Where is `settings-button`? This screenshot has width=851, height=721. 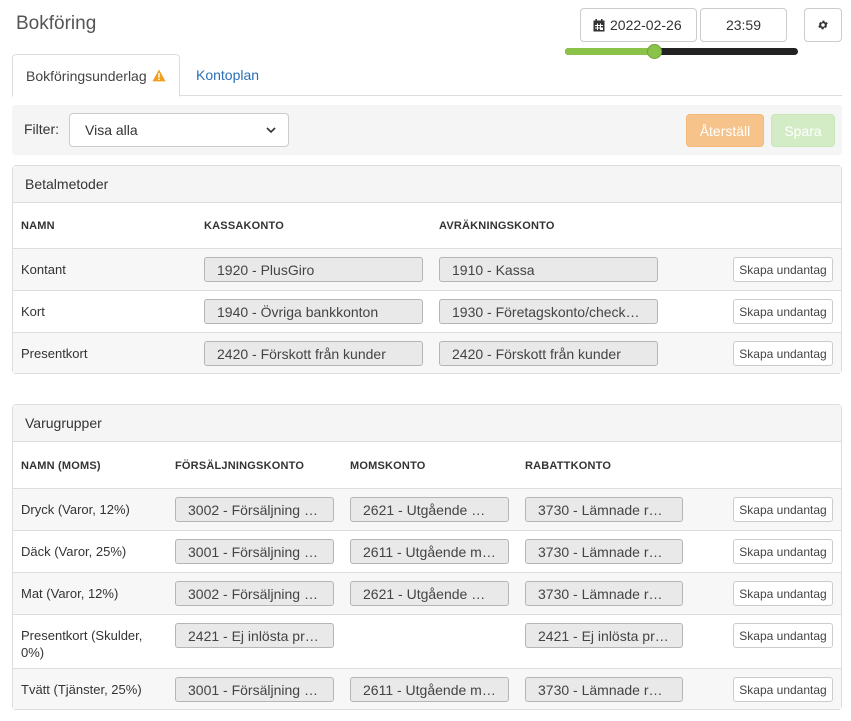 settings-button is located at coordinates (823, 25).